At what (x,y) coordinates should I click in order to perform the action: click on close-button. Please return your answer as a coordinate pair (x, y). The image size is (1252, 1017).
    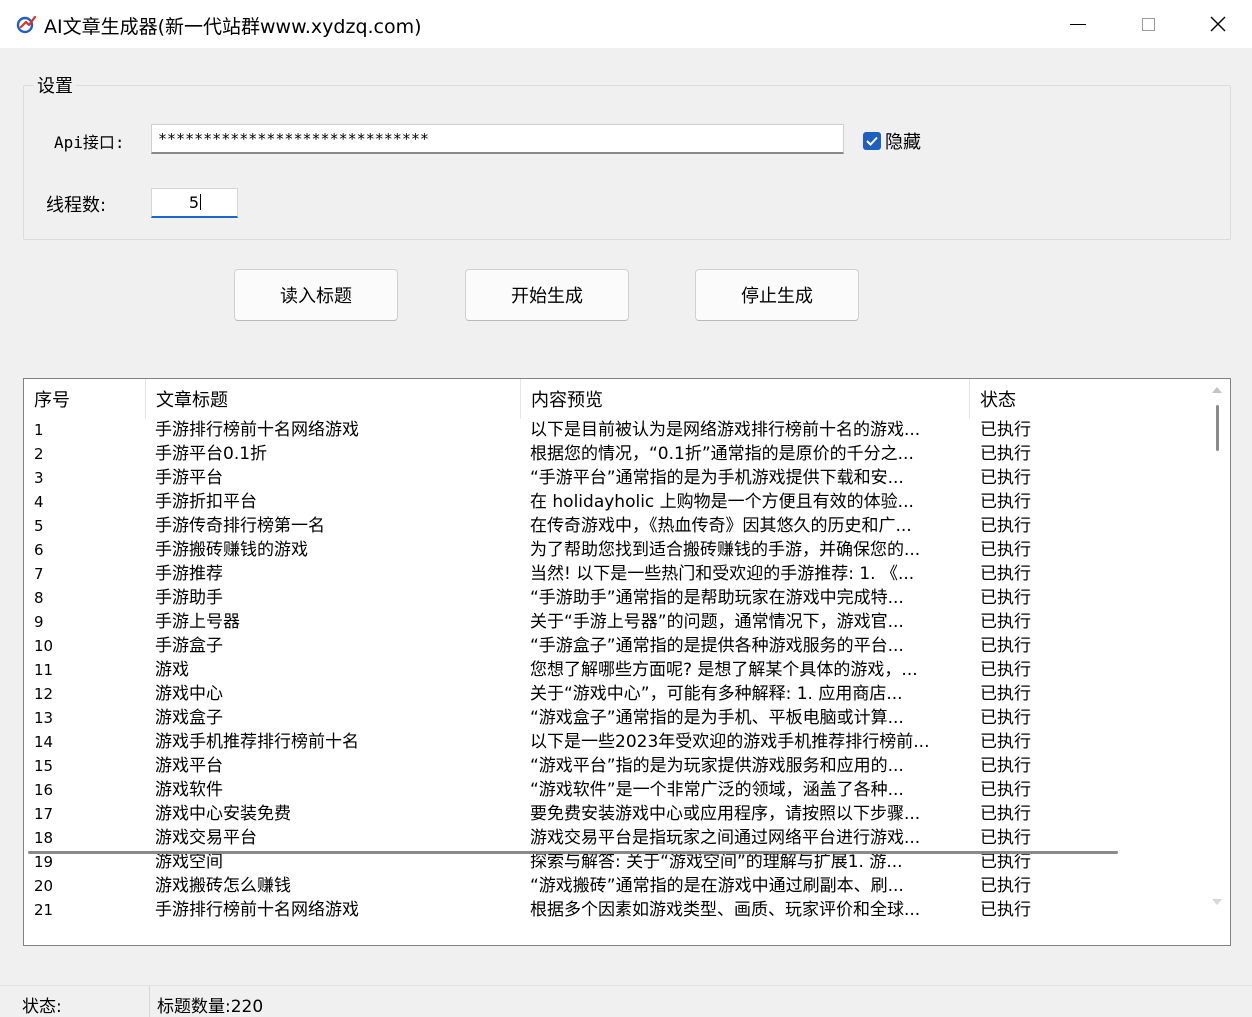
    Looking at the image, I should click on (1217, 24).